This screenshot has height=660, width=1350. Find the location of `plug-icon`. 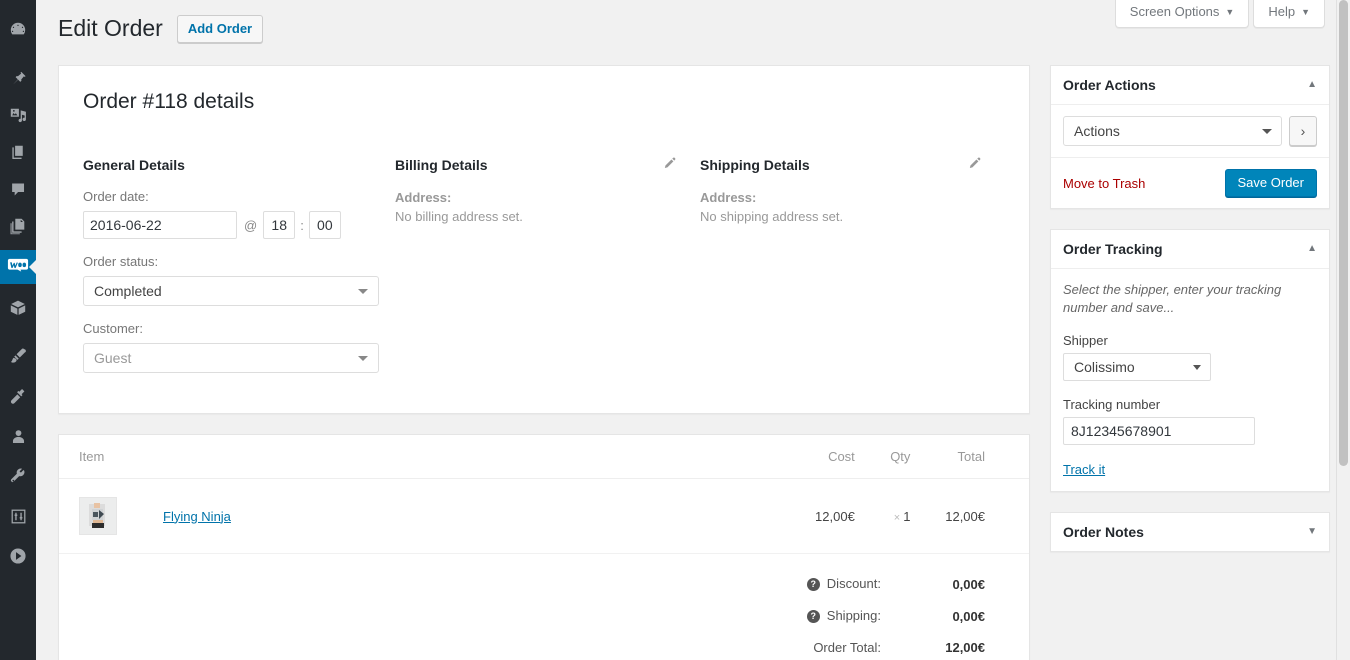

plug-icon is located at coordinates (18, 396).